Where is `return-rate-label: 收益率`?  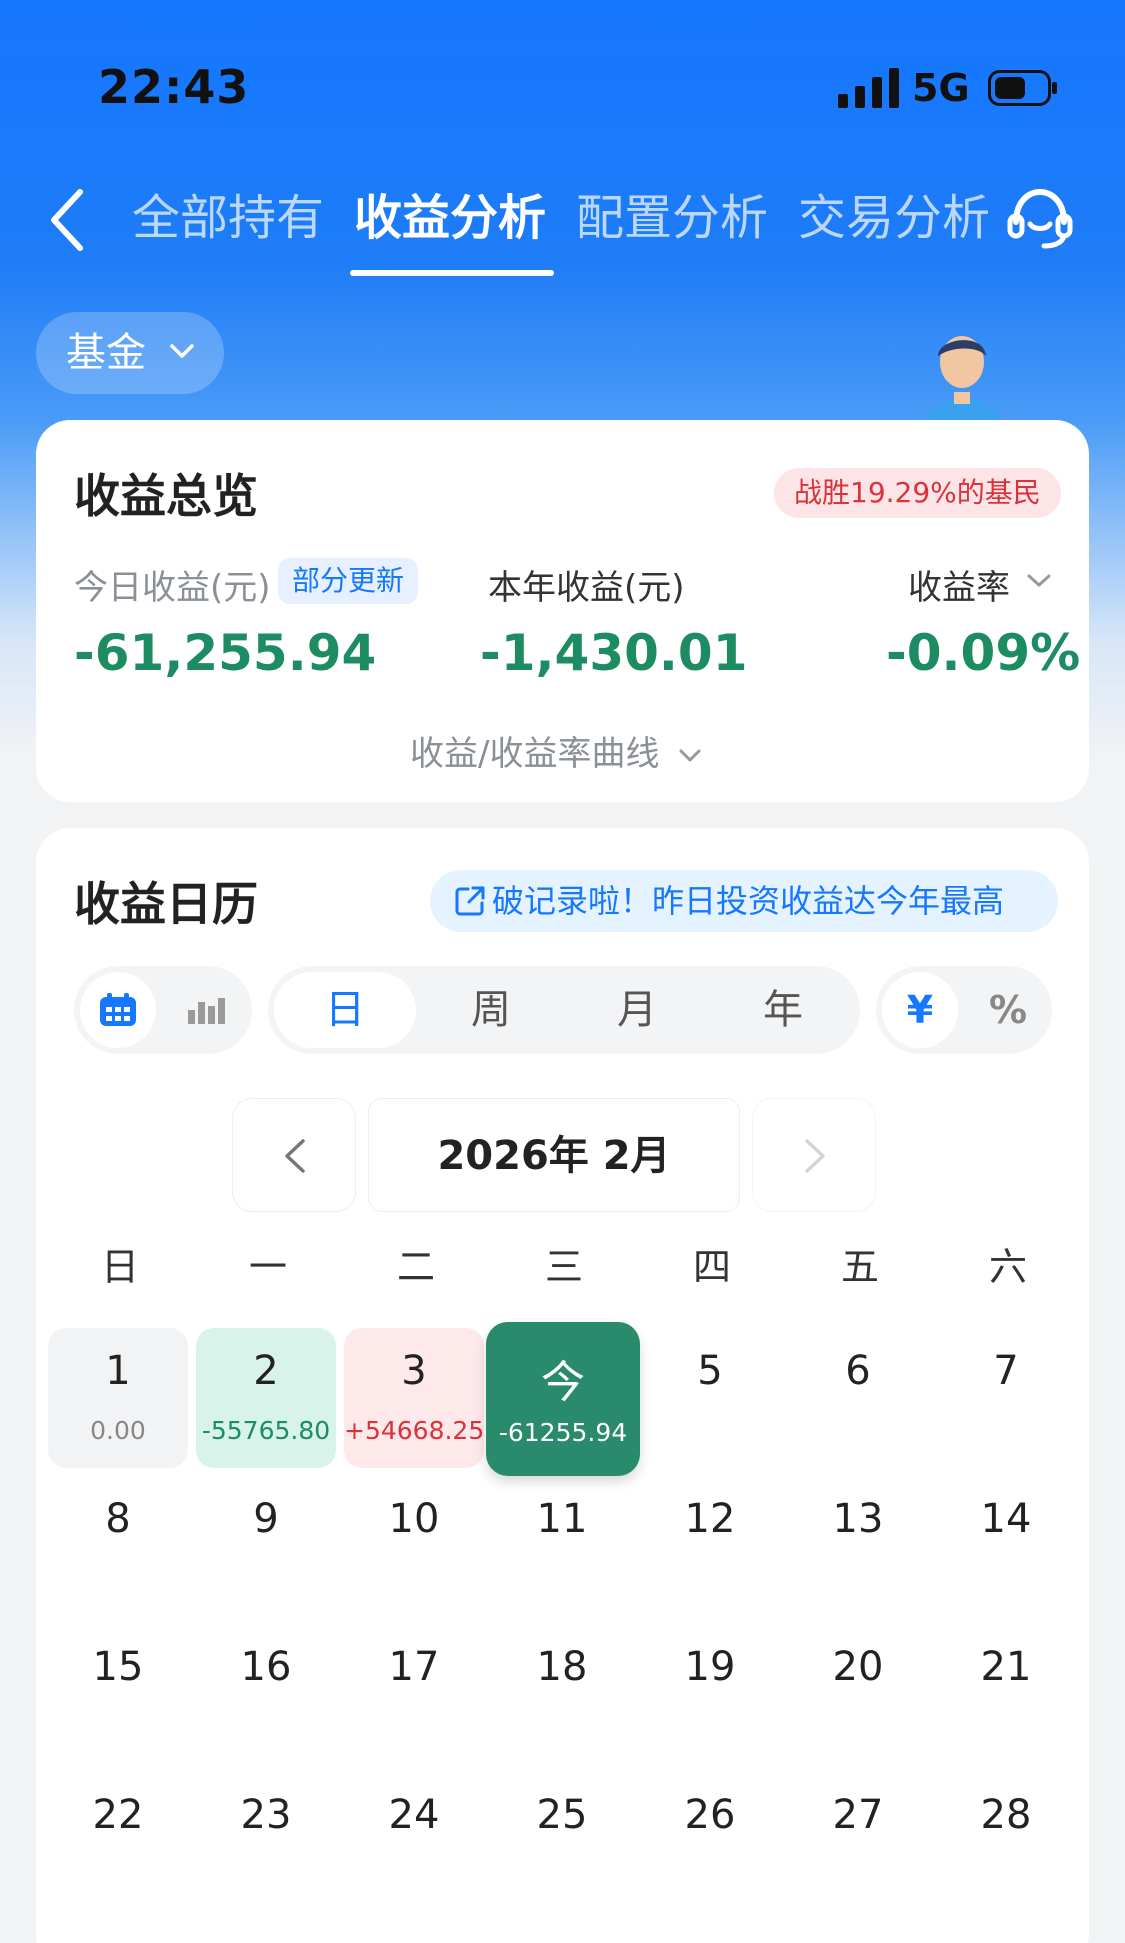
return-rate-label: 收益率 is located at coordinates (959, 584).